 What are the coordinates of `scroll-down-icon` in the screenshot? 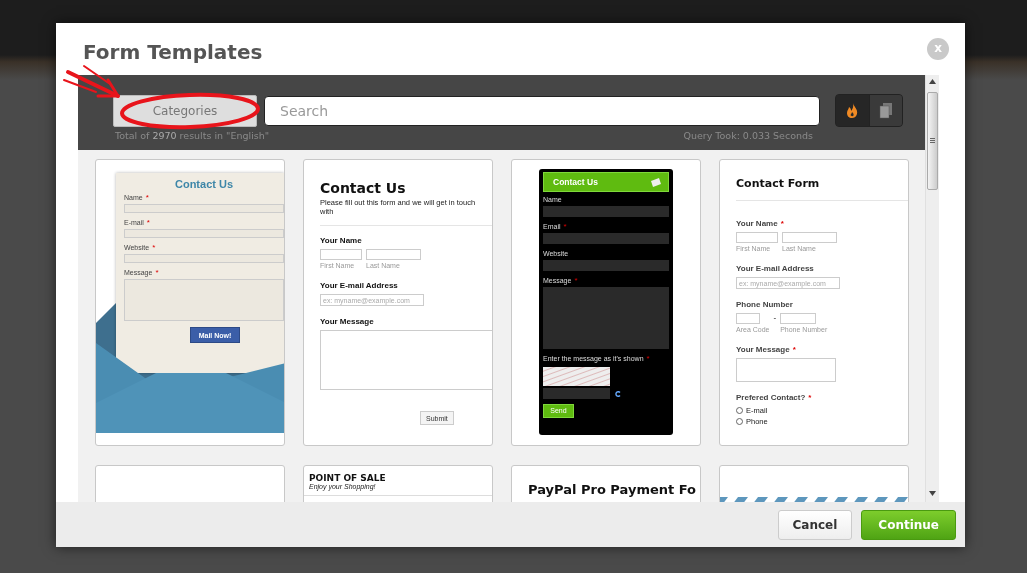 It's located at (932, 493).